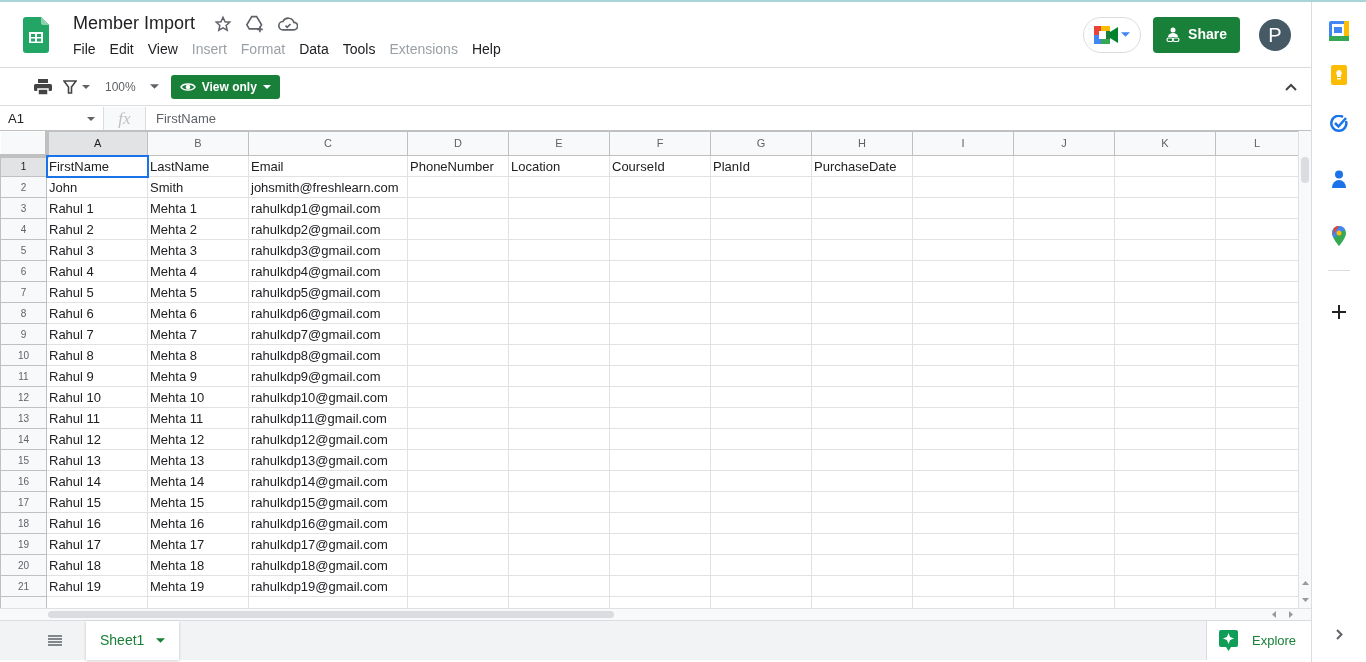 The height and width of the screenshot is (662, 1366). I want to click on table-cell: rahulkdp1@gmail.com, so click(316, 208).